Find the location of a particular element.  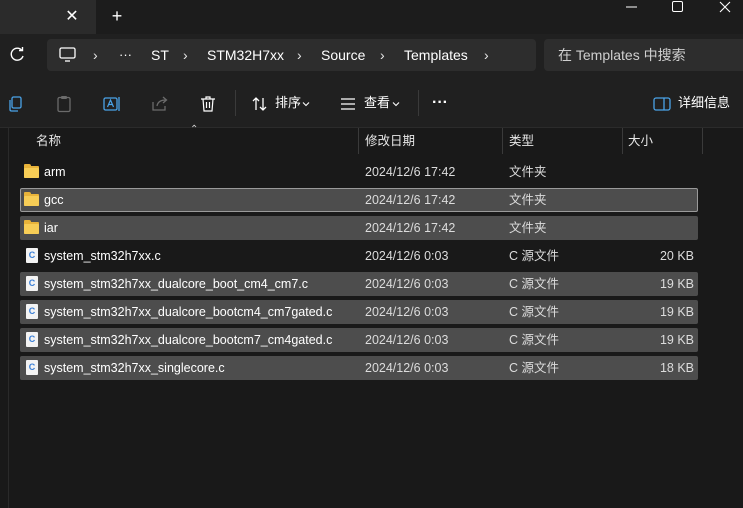

paste-icon is located at coordinates (64, 104).